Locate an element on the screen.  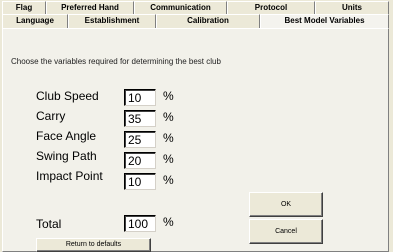
tab-flag: Flag is located at coordinates (24, 7).